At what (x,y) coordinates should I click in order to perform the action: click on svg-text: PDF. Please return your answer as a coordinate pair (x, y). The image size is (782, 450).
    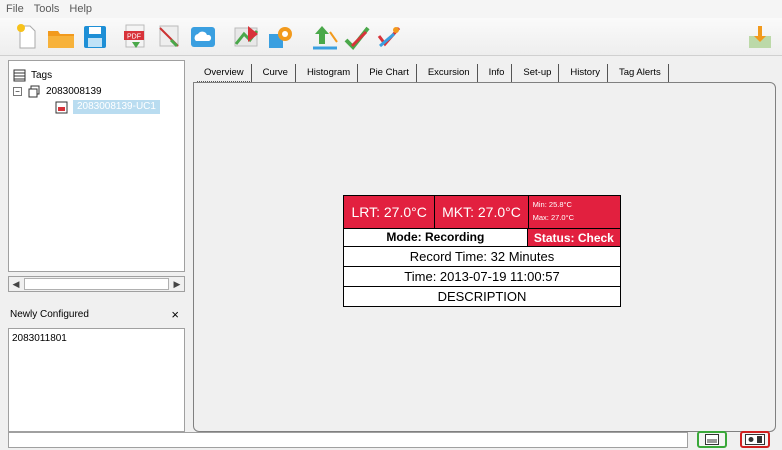
    Looking at the image, I should click on (134, 37).